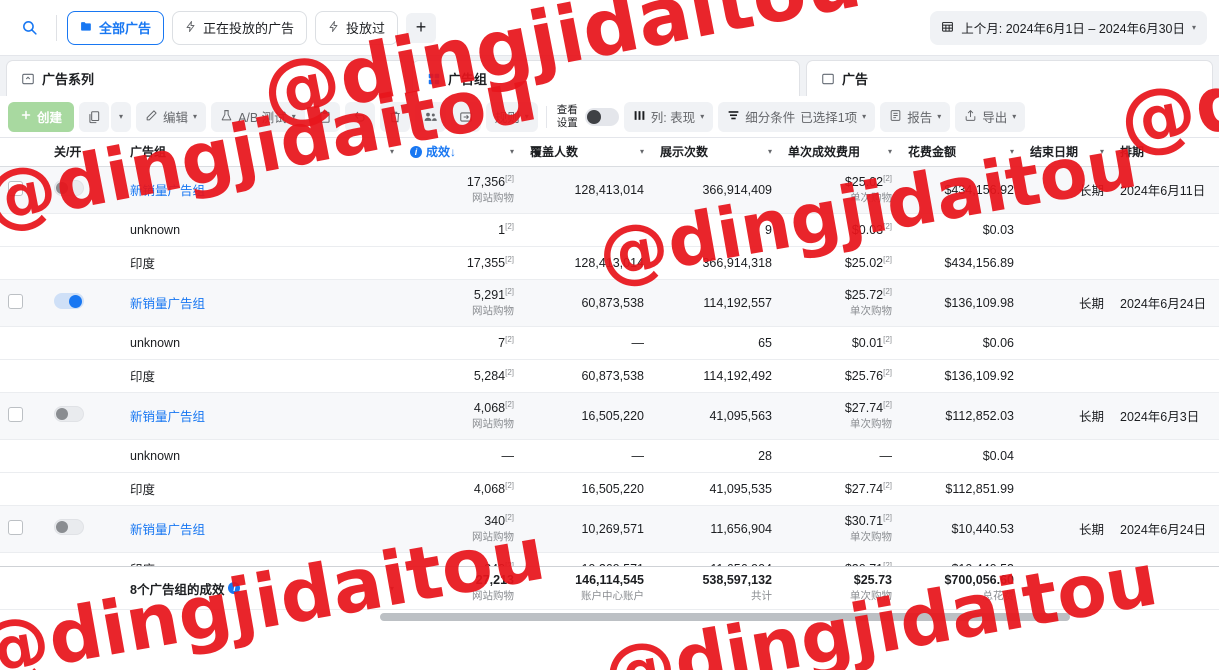 The width and height of the screenshot is (1219, 670). What do you see at coordinates (601, 116) in the screenshot?
I see `view-settings-toggle` at bounding box center [601, 116].